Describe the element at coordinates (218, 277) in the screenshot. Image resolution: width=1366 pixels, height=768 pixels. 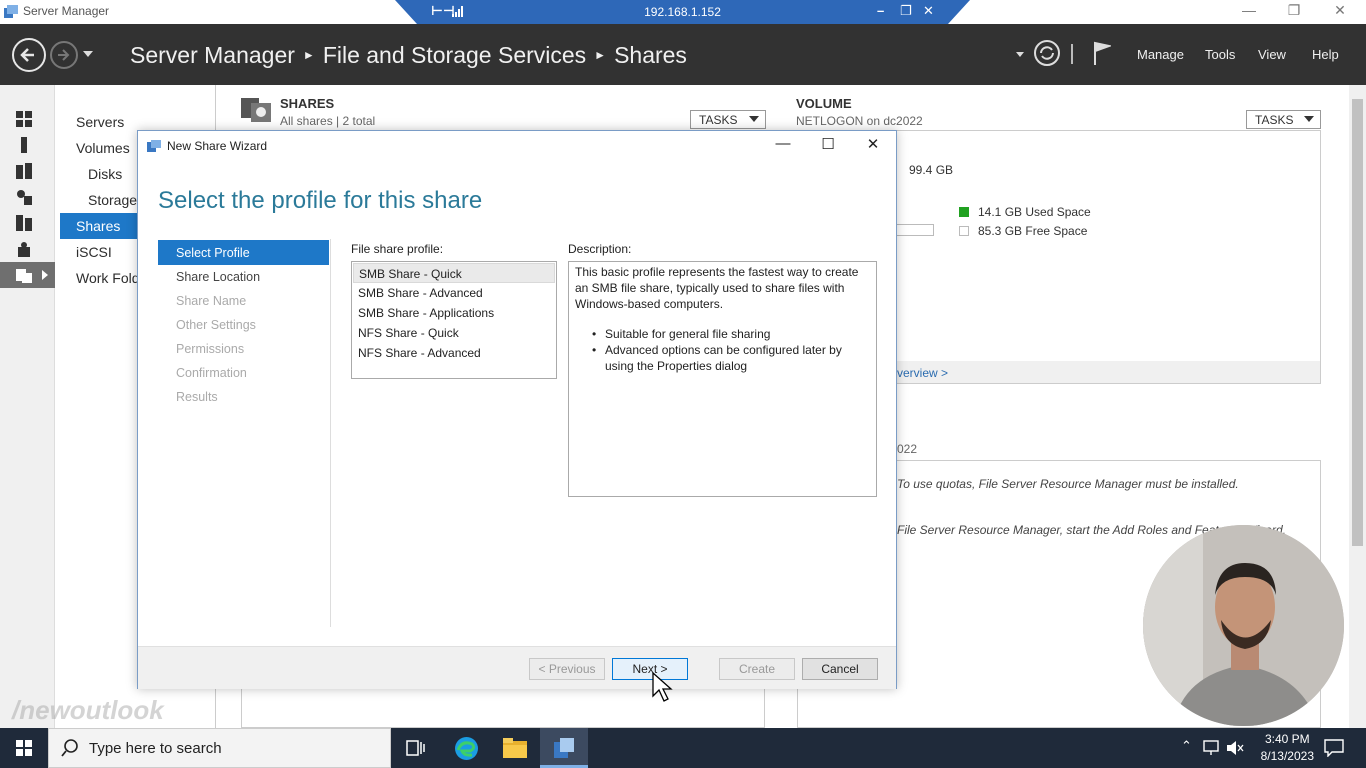
I see `step-share-location: Share Location` at that location.